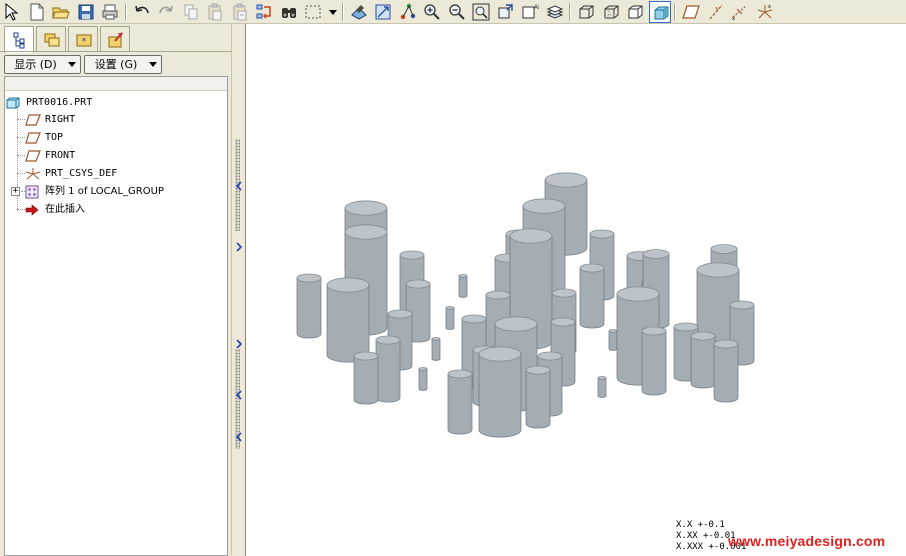  I want to click on tab-connections, so click(115, 38).